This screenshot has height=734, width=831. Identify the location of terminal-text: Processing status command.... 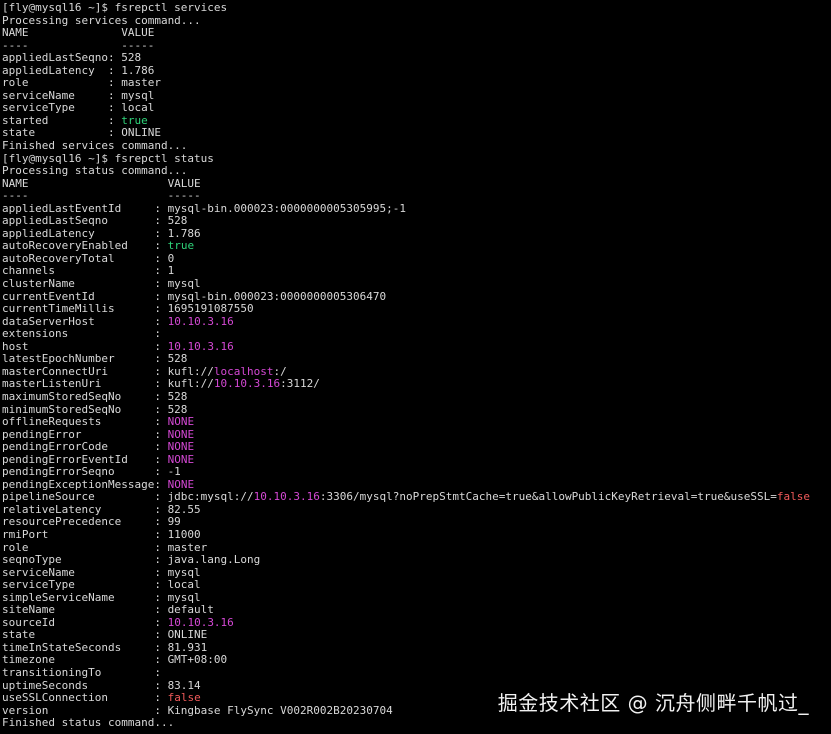
(95, 171).